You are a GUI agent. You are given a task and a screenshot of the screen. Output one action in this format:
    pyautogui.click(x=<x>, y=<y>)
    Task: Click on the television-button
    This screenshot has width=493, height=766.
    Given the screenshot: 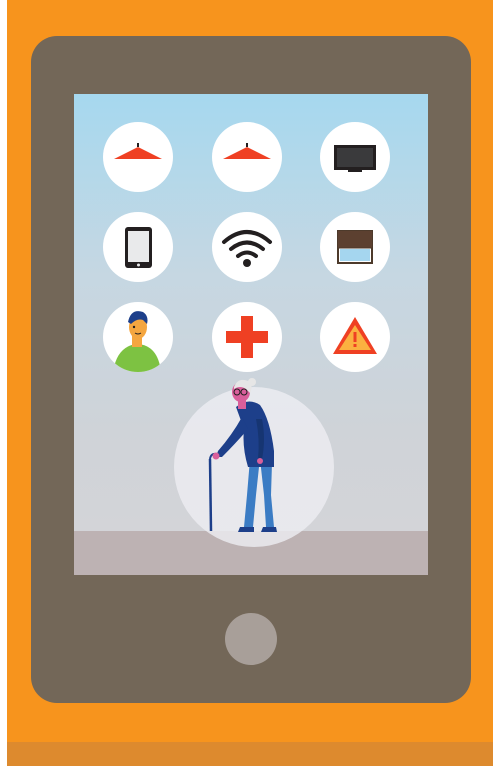 What is the action you would take?
    pyautogui.click(x=355, y=157)
    